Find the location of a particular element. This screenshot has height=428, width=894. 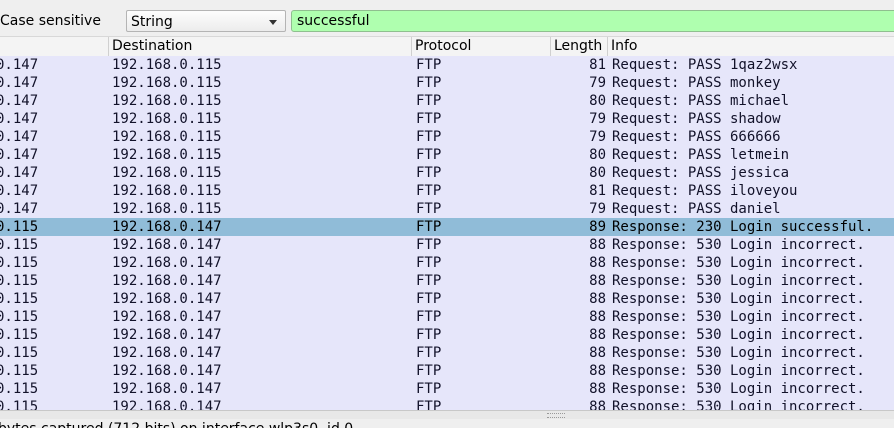

row-info: Request: PASS iloveyou is located at coordinates (705, 191).